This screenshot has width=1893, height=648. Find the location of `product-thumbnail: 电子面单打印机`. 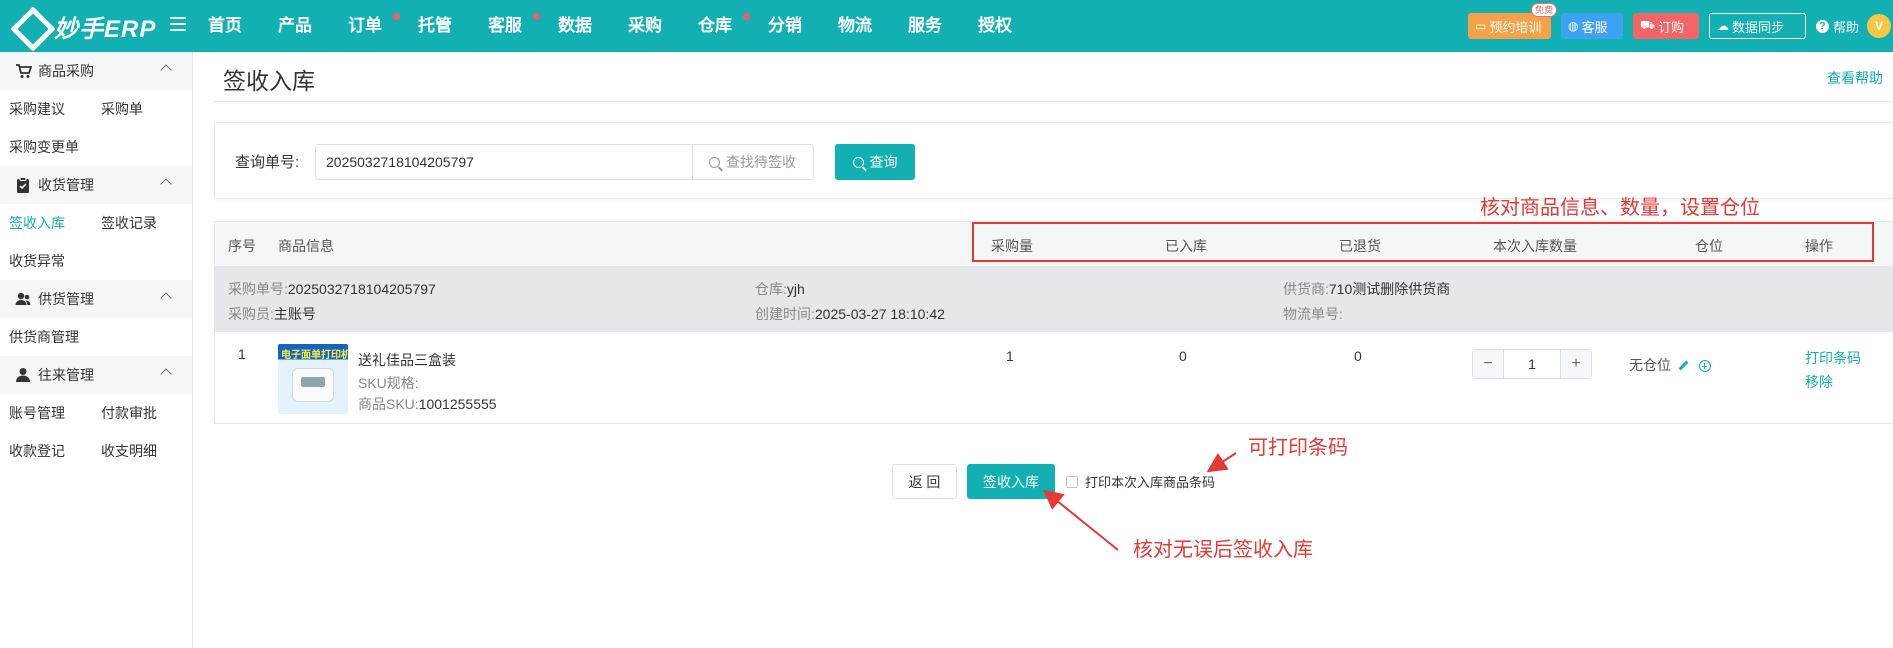

product-thumbnail: 电子面单打印机 is located at coordinates (313, 379).